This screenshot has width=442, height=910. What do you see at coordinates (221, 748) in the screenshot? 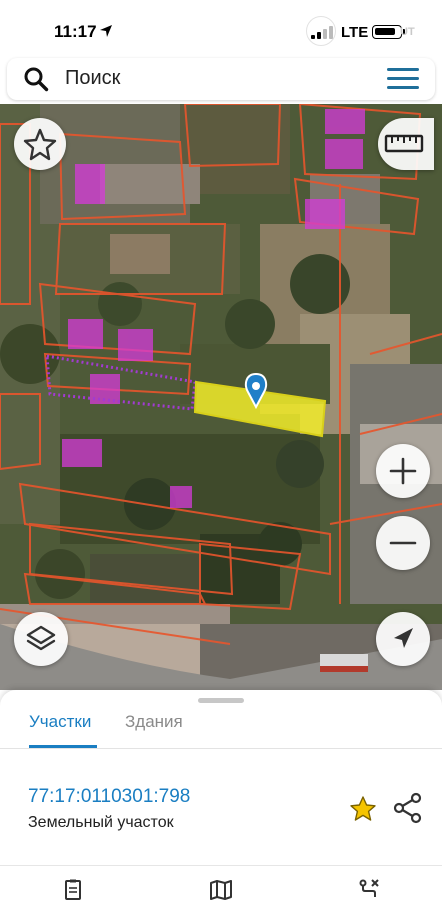
I see `tab-divider` at bounding box center [221, 748].